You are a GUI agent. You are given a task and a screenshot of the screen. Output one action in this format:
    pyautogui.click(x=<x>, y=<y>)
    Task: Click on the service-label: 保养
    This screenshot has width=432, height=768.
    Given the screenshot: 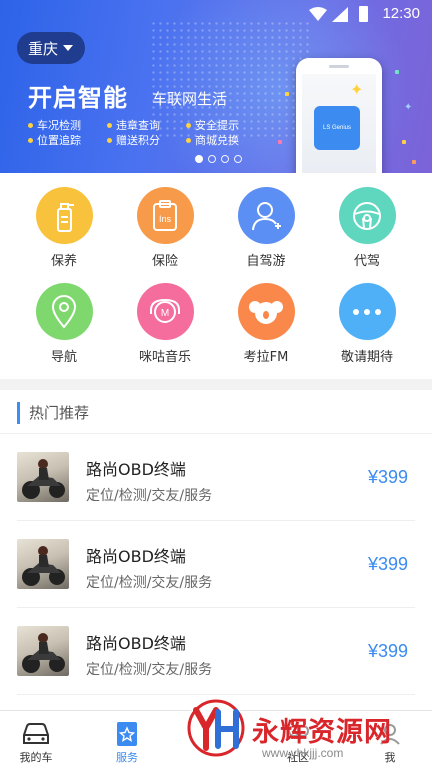 What is the action you would take?
    pyautogui.click(x=63, y=261)
    